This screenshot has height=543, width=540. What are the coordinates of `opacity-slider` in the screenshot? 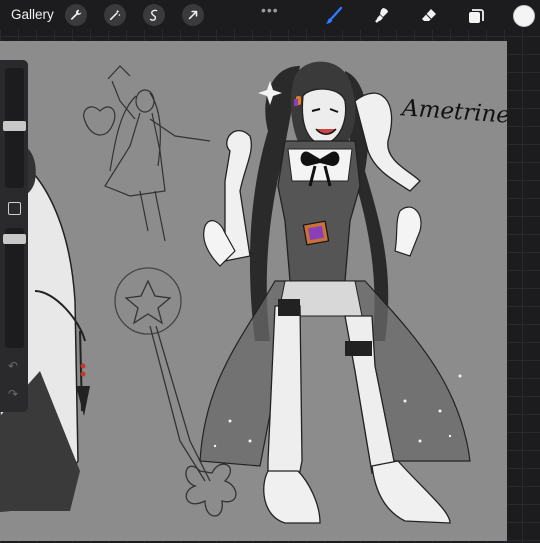 It's located at (14, 288).